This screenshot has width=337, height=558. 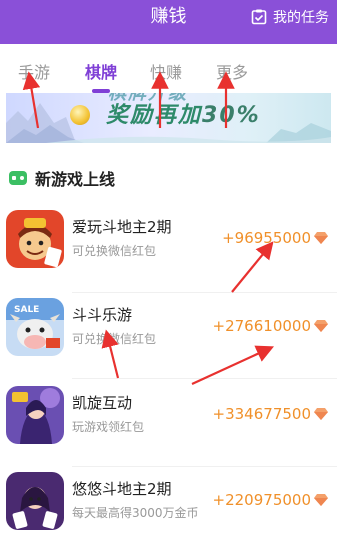 I want to click on game-reward: +96955000, so click(x=266, y=238).